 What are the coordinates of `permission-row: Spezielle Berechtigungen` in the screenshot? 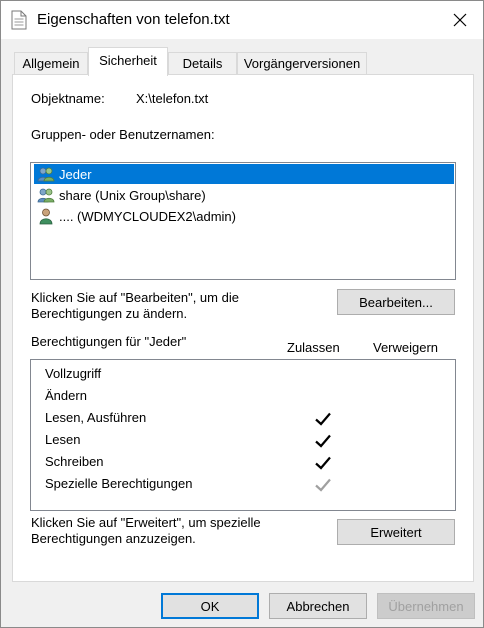 It's located at (119, 483).